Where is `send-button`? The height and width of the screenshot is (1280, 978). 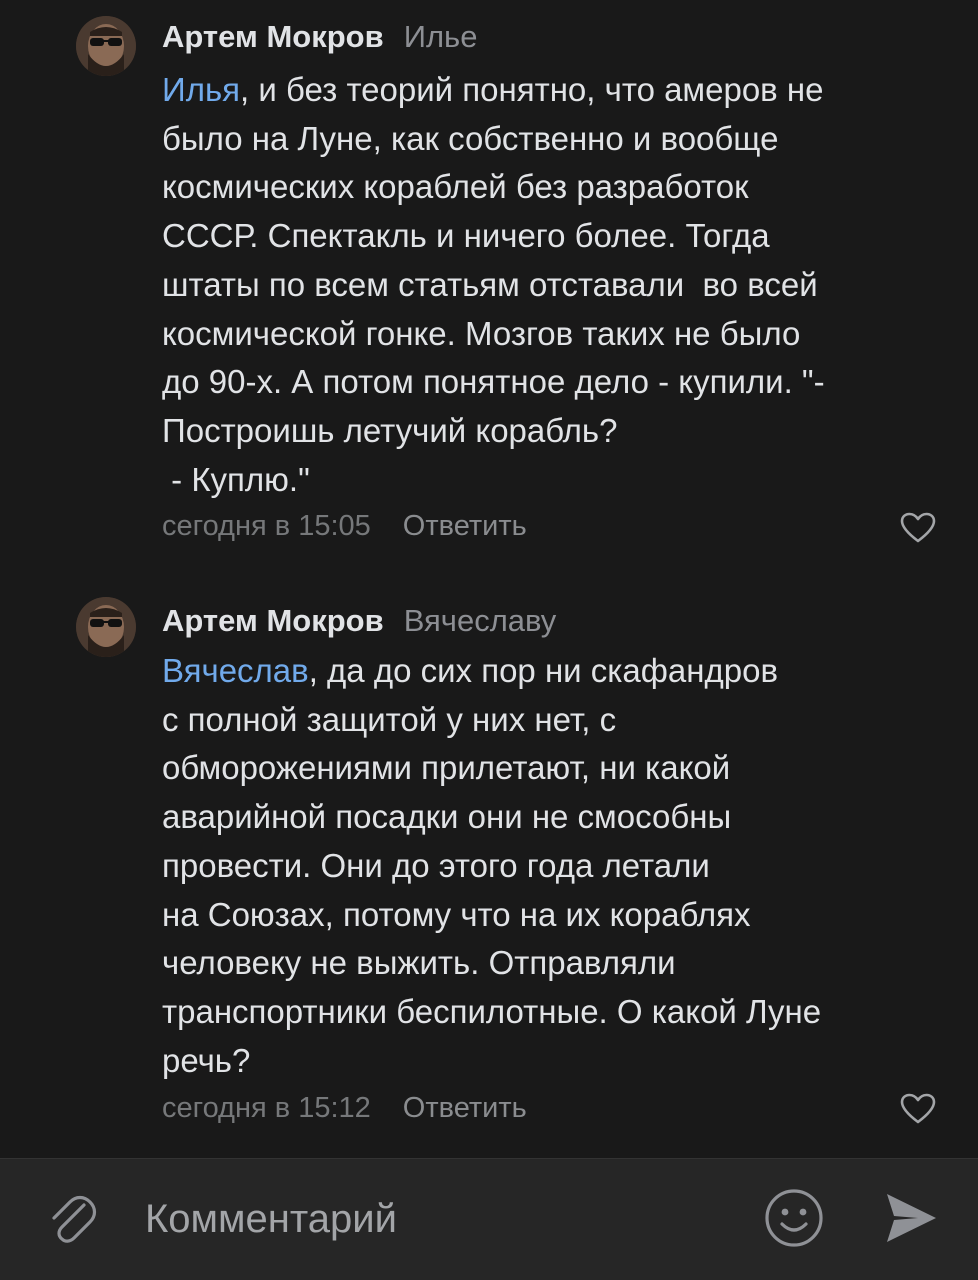
send-button is located at coordinates (911, 1218).